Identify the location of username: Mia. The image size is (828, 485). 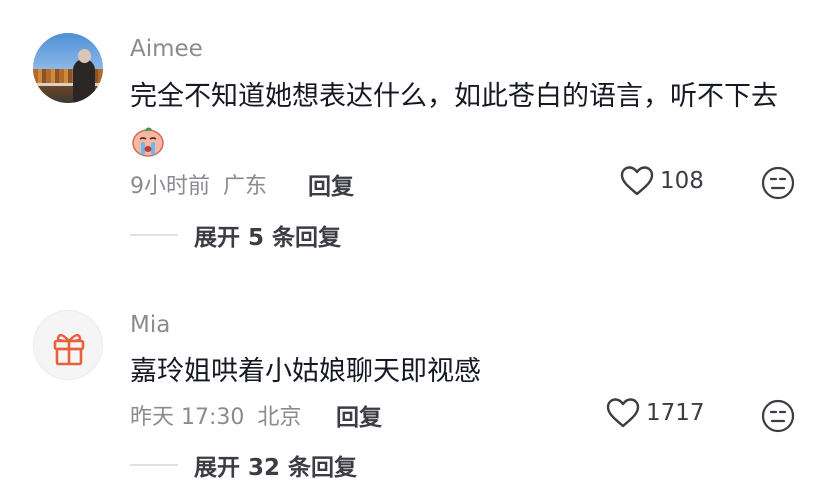
(150, 325).